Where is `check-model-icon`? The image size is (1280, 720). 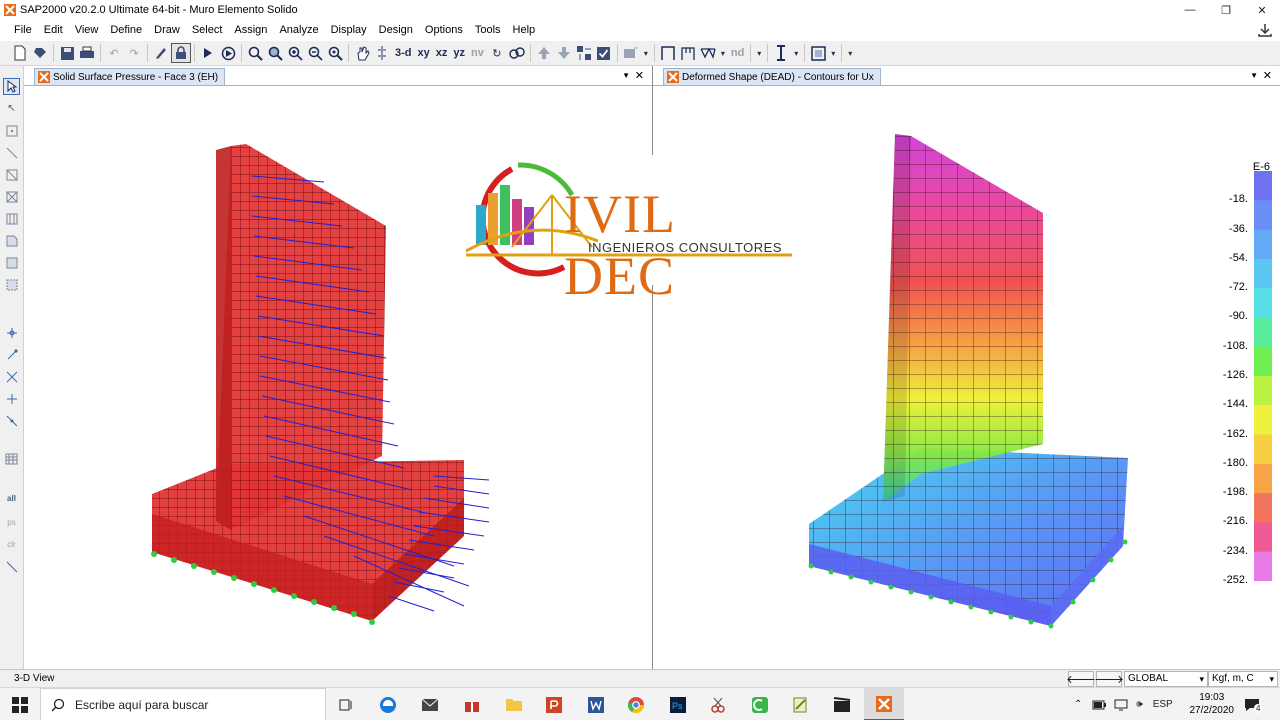
check-model-icon is located at coordinates (604, 53).